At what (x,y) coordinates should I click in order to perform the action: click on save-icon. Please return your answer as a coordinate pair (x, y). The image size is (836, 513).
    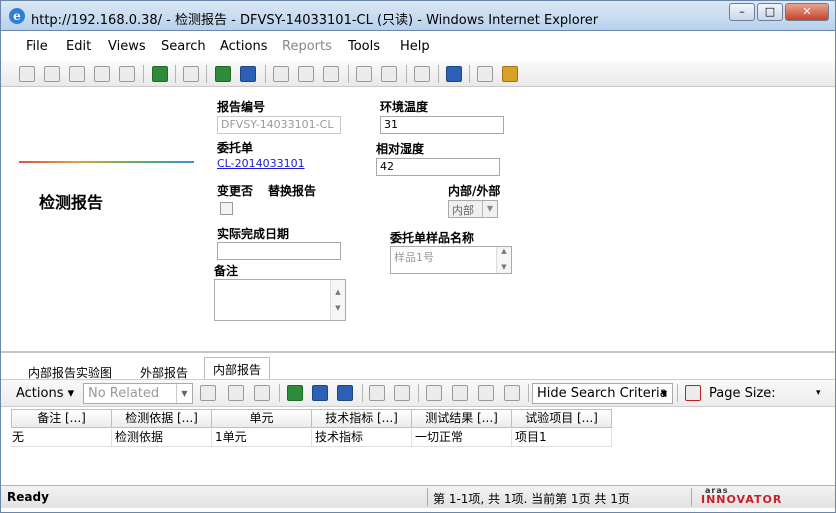
    Looking at the image, I should click on (102, 74).